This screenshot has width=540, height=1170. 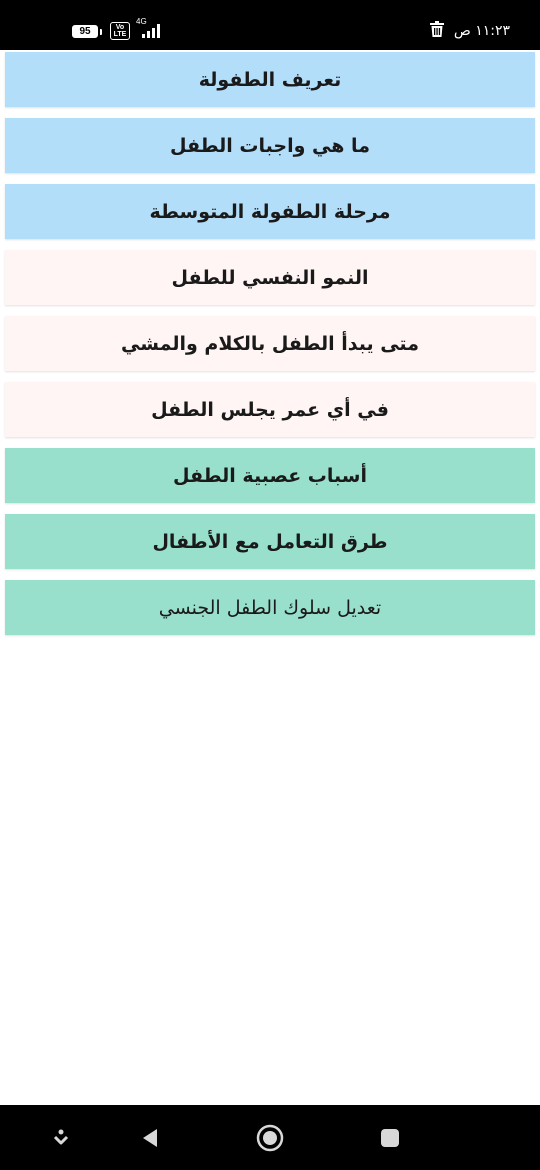 I want to click on list-item: ما هي واجبات الطفل, so click(x=270, y=145).